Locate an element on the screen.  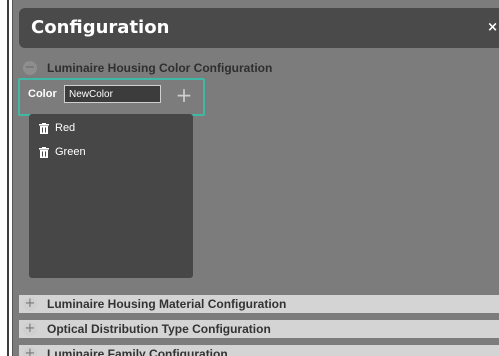
color-label: Color is located at coordinates (42, 94).